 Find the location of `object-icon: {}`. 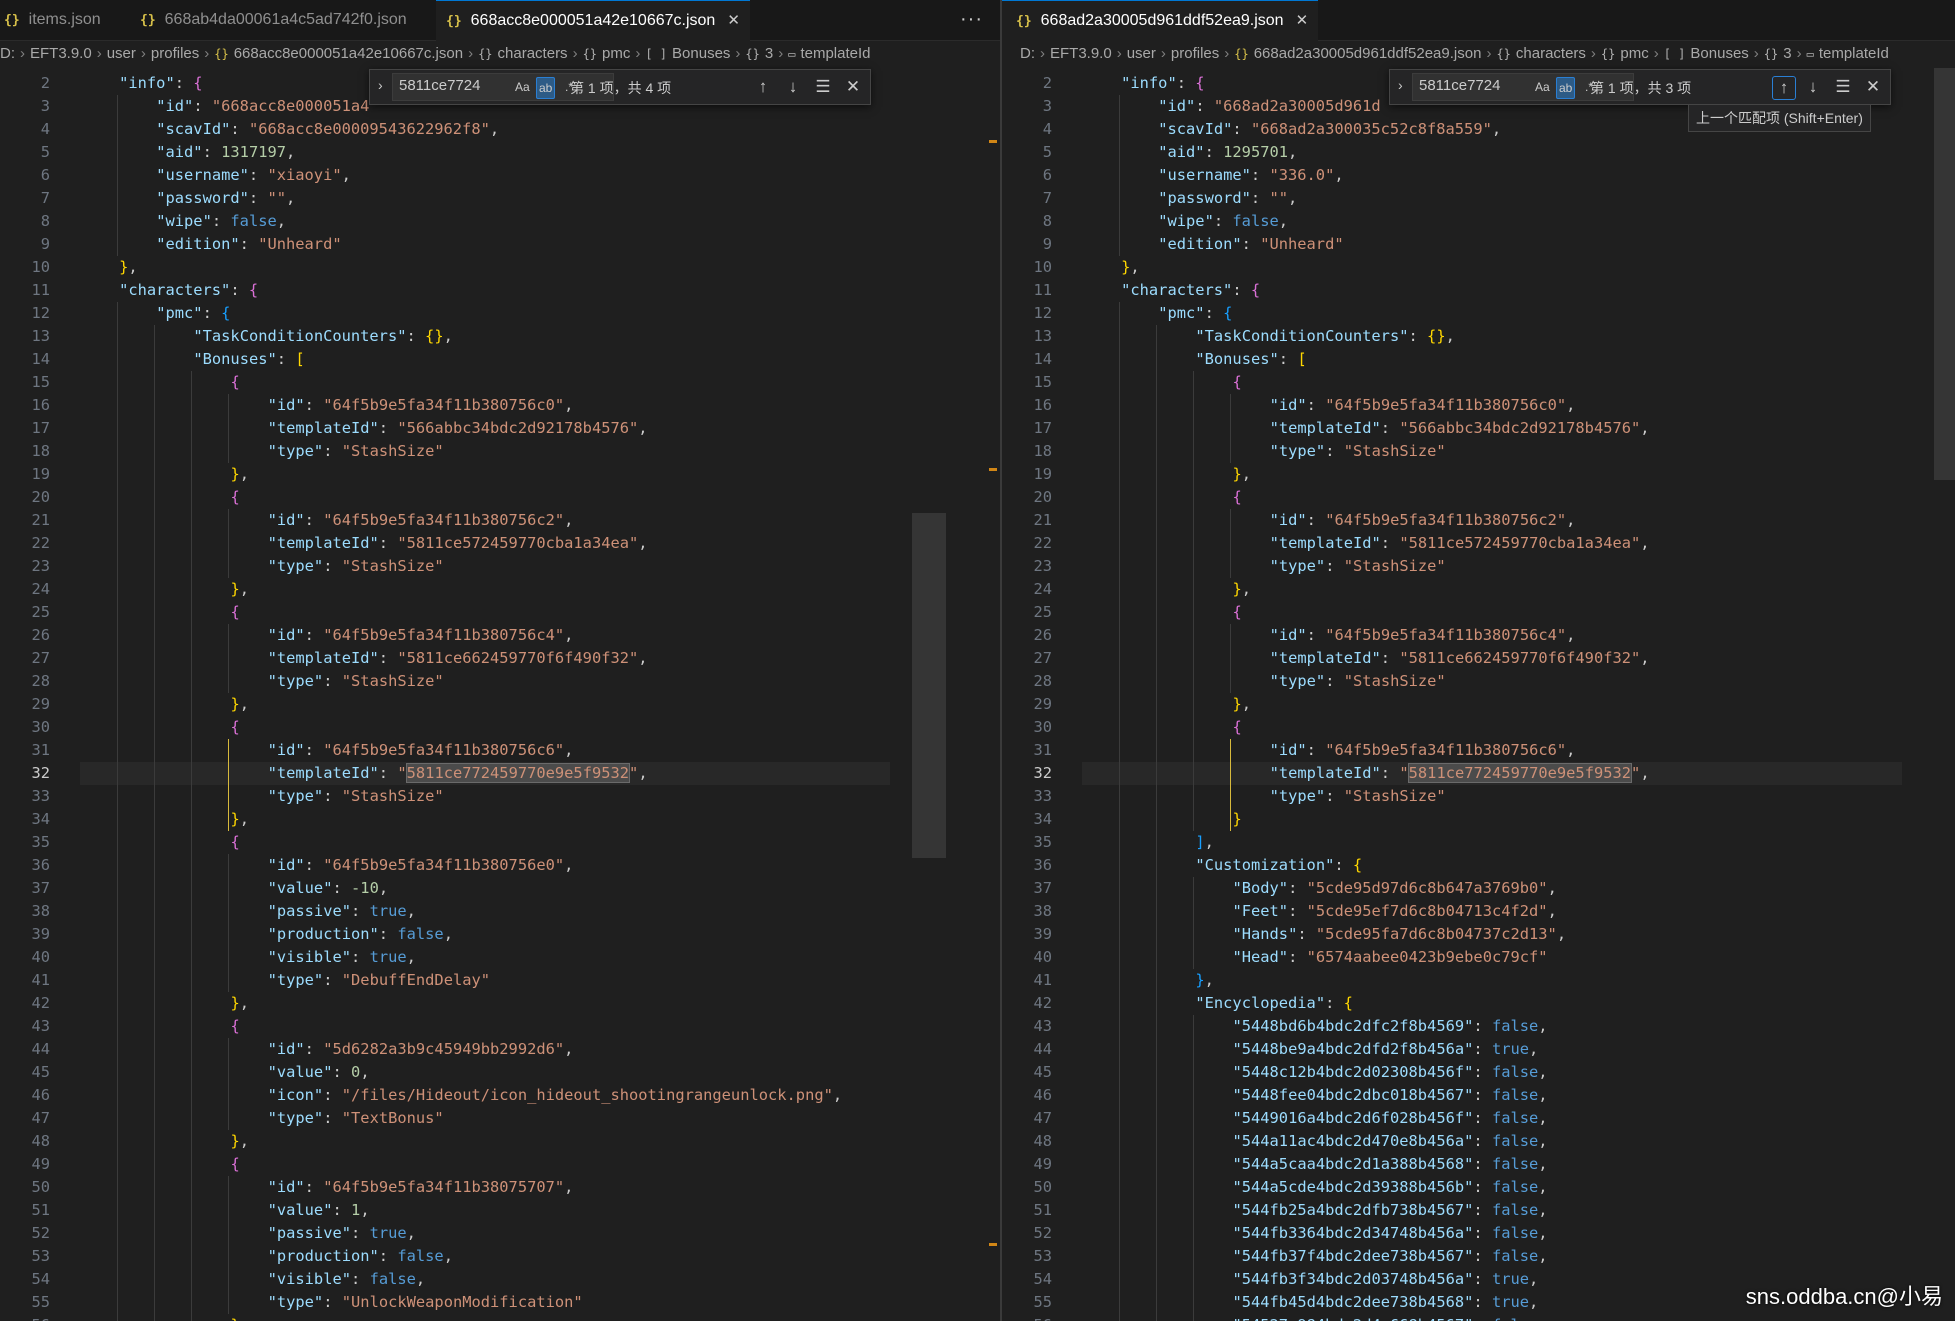

object-icon: {} is located at coordinates (1608, 54).